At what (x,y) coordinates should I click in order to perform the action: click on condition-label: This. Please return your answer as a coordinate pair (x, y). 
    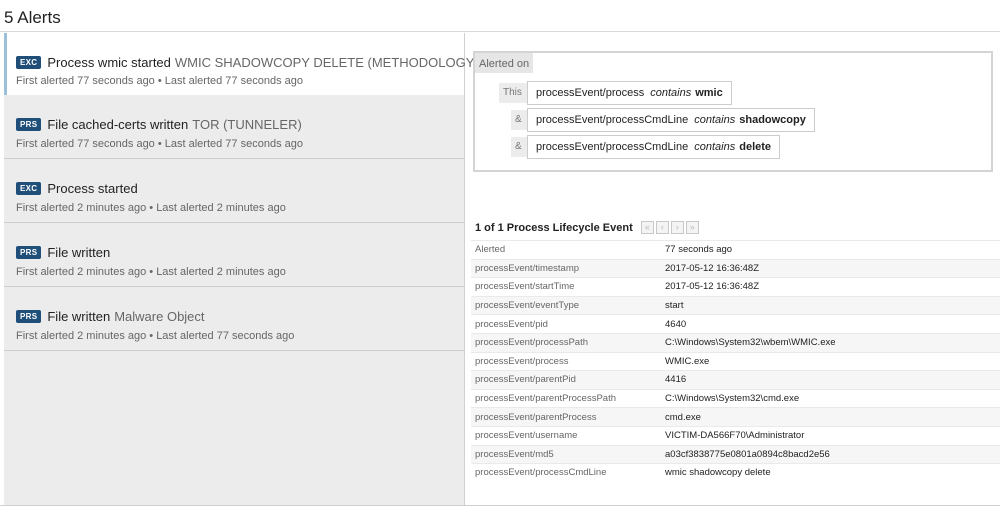
    Looking at the image, I should click on (513, 93).